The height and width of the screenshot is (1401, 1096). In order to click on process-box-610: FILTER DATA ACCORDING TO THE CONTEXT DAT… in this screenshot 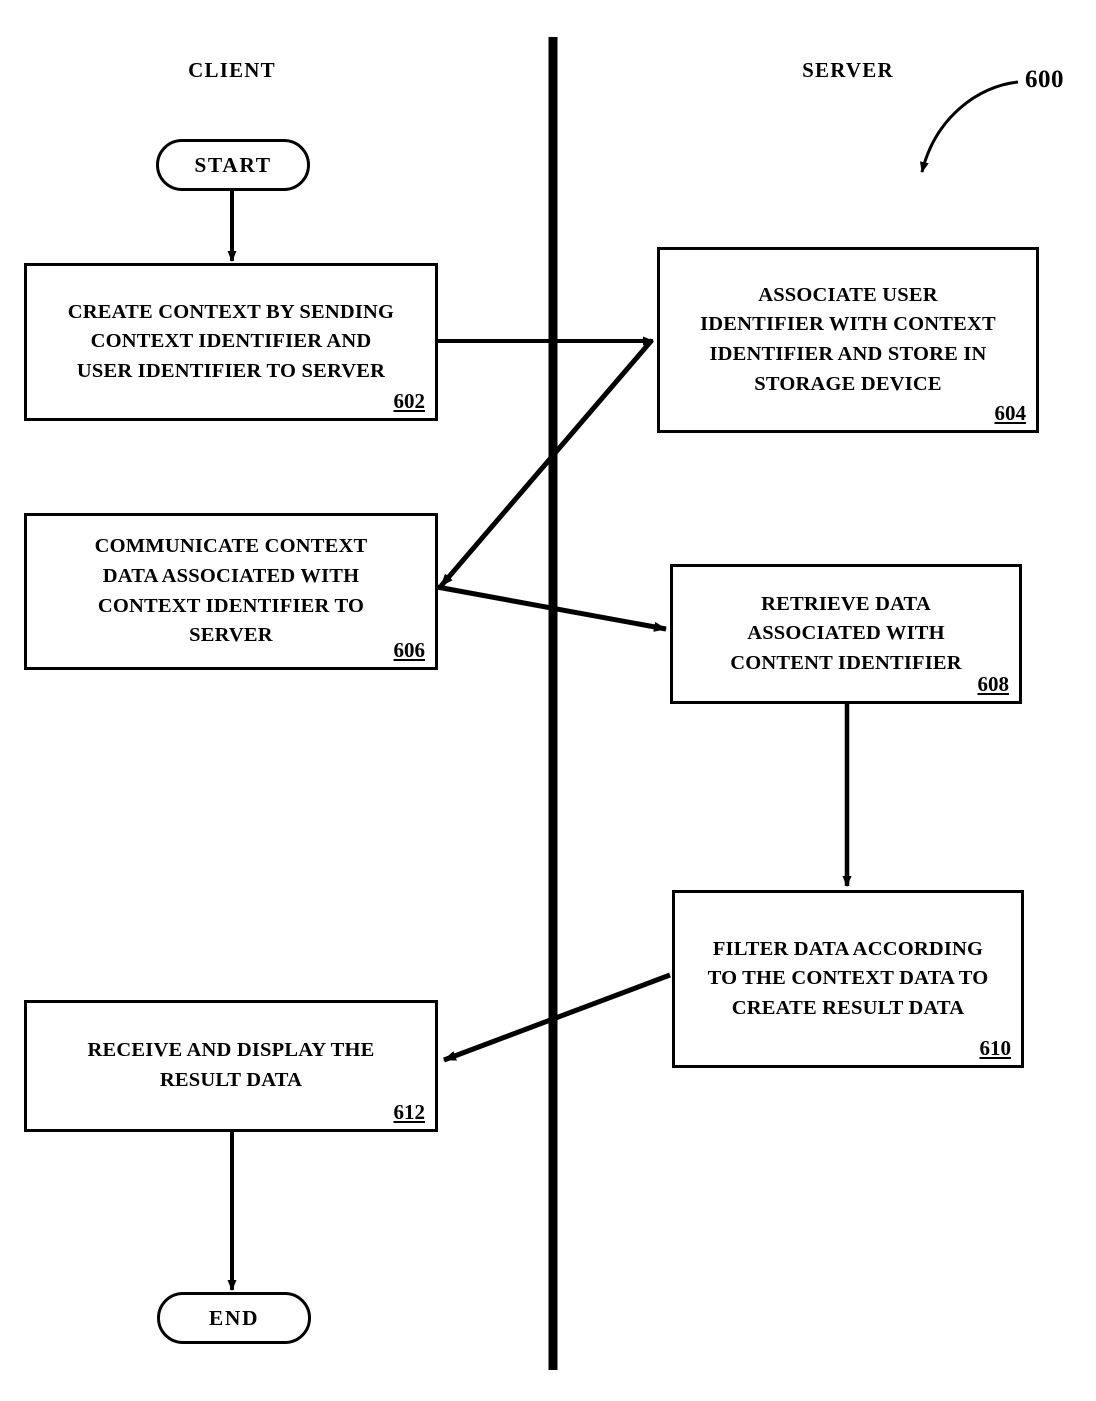, I will do `click(848, 979)`.